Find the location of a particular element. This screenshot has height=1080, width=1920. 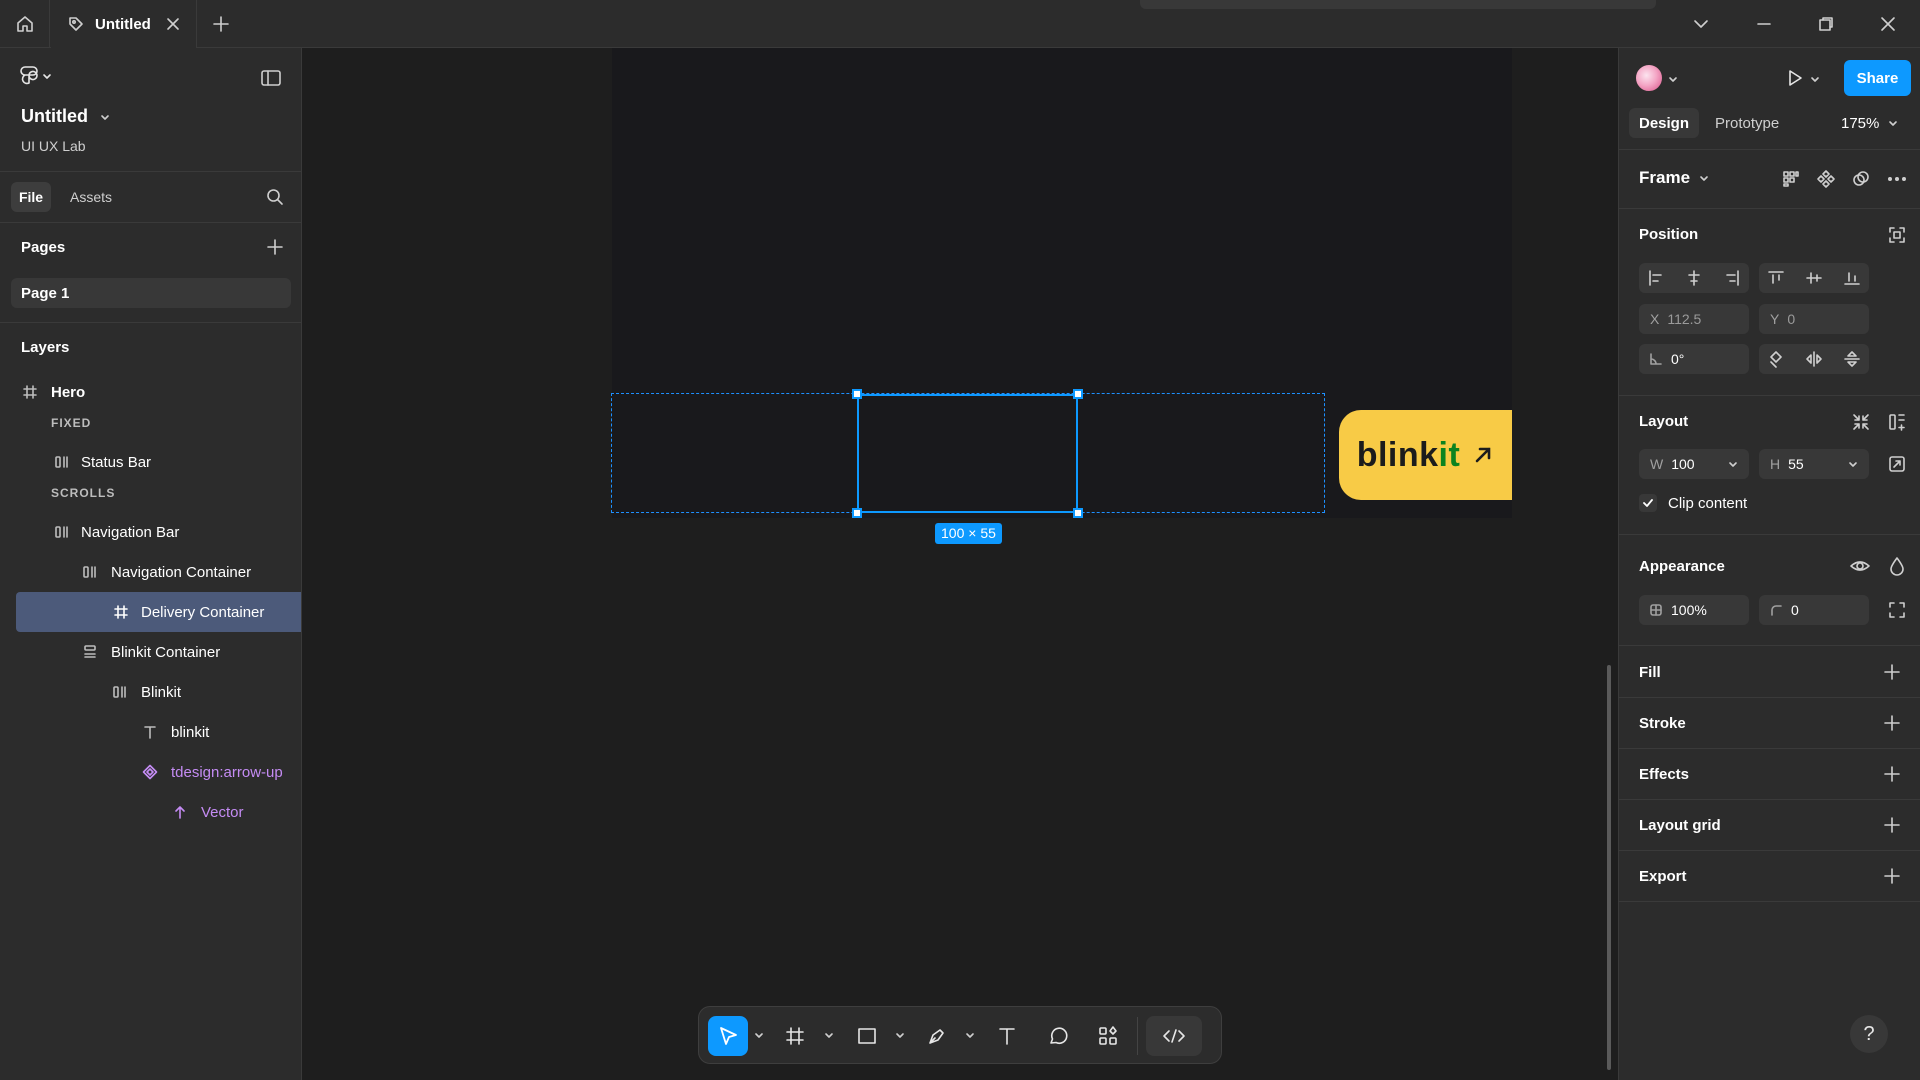

text-tool is located at coordinates (1007, 1036).